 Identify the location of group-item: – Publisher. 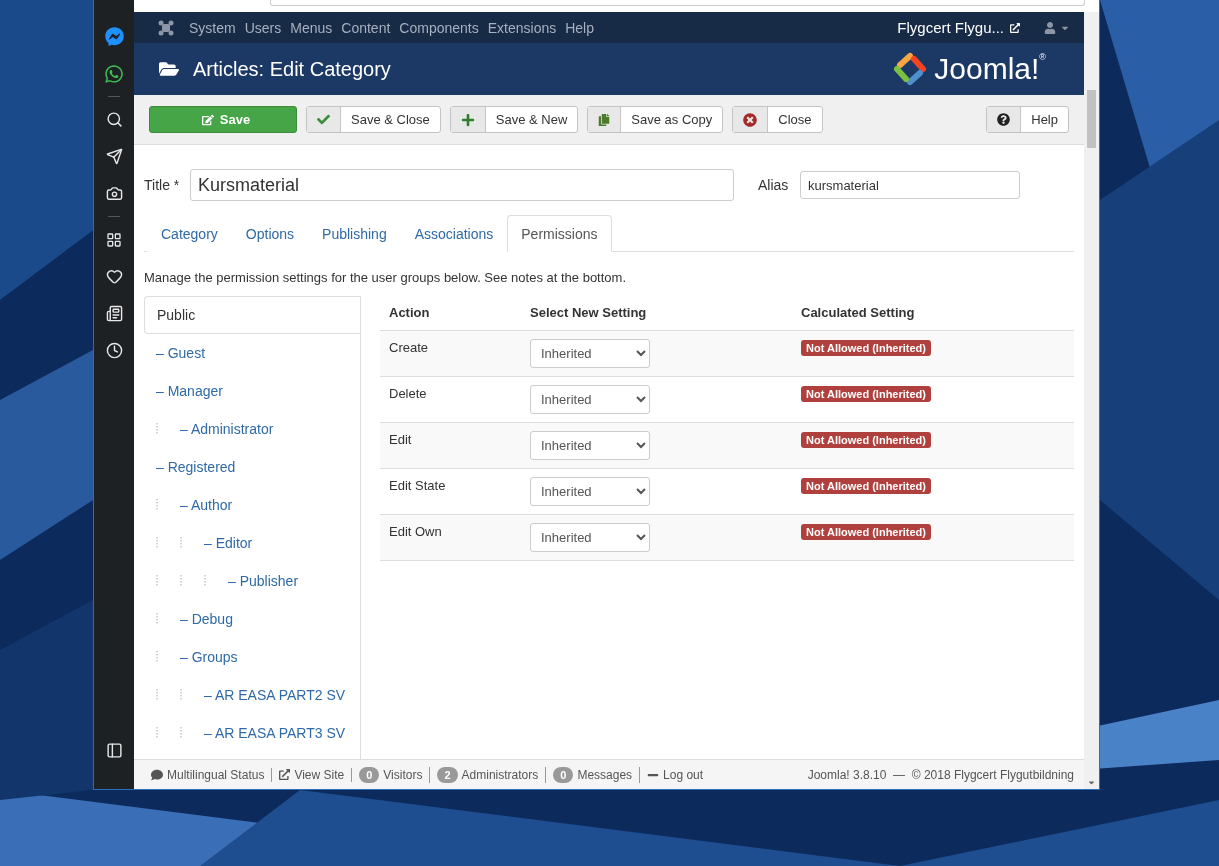
(252, 581).